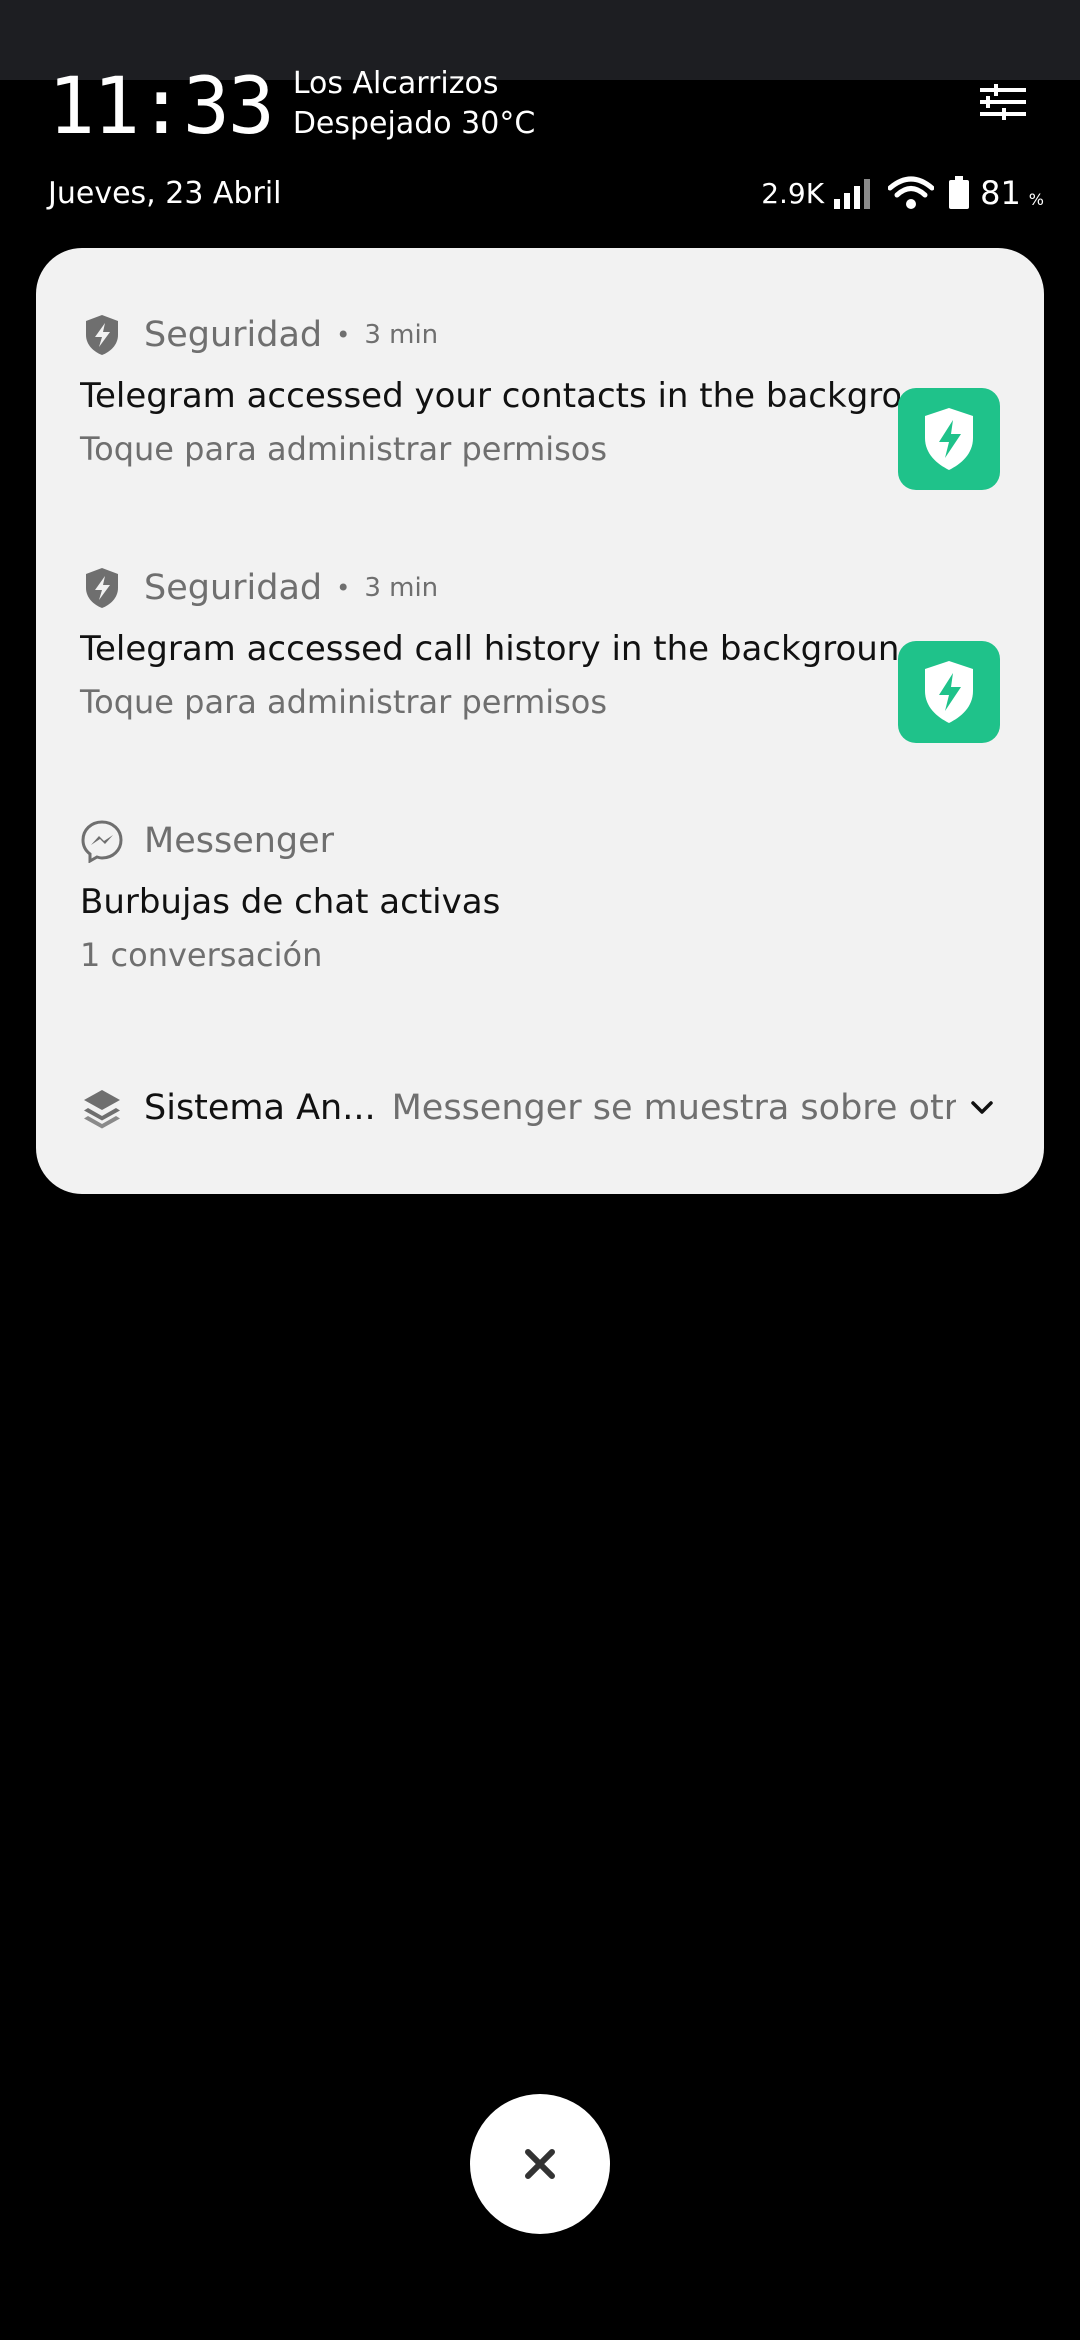  What do you see at coordinates (852, 194) in the screenshot?
I see `signal-icon` at bounding box center [852, 194].